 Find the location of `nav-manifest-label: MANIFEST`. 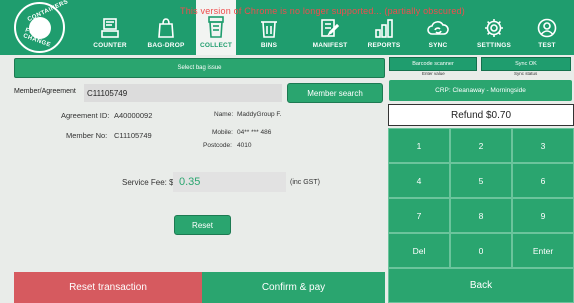

nav-manifest-label: MANIFEST is located at coordinates (330, 45).